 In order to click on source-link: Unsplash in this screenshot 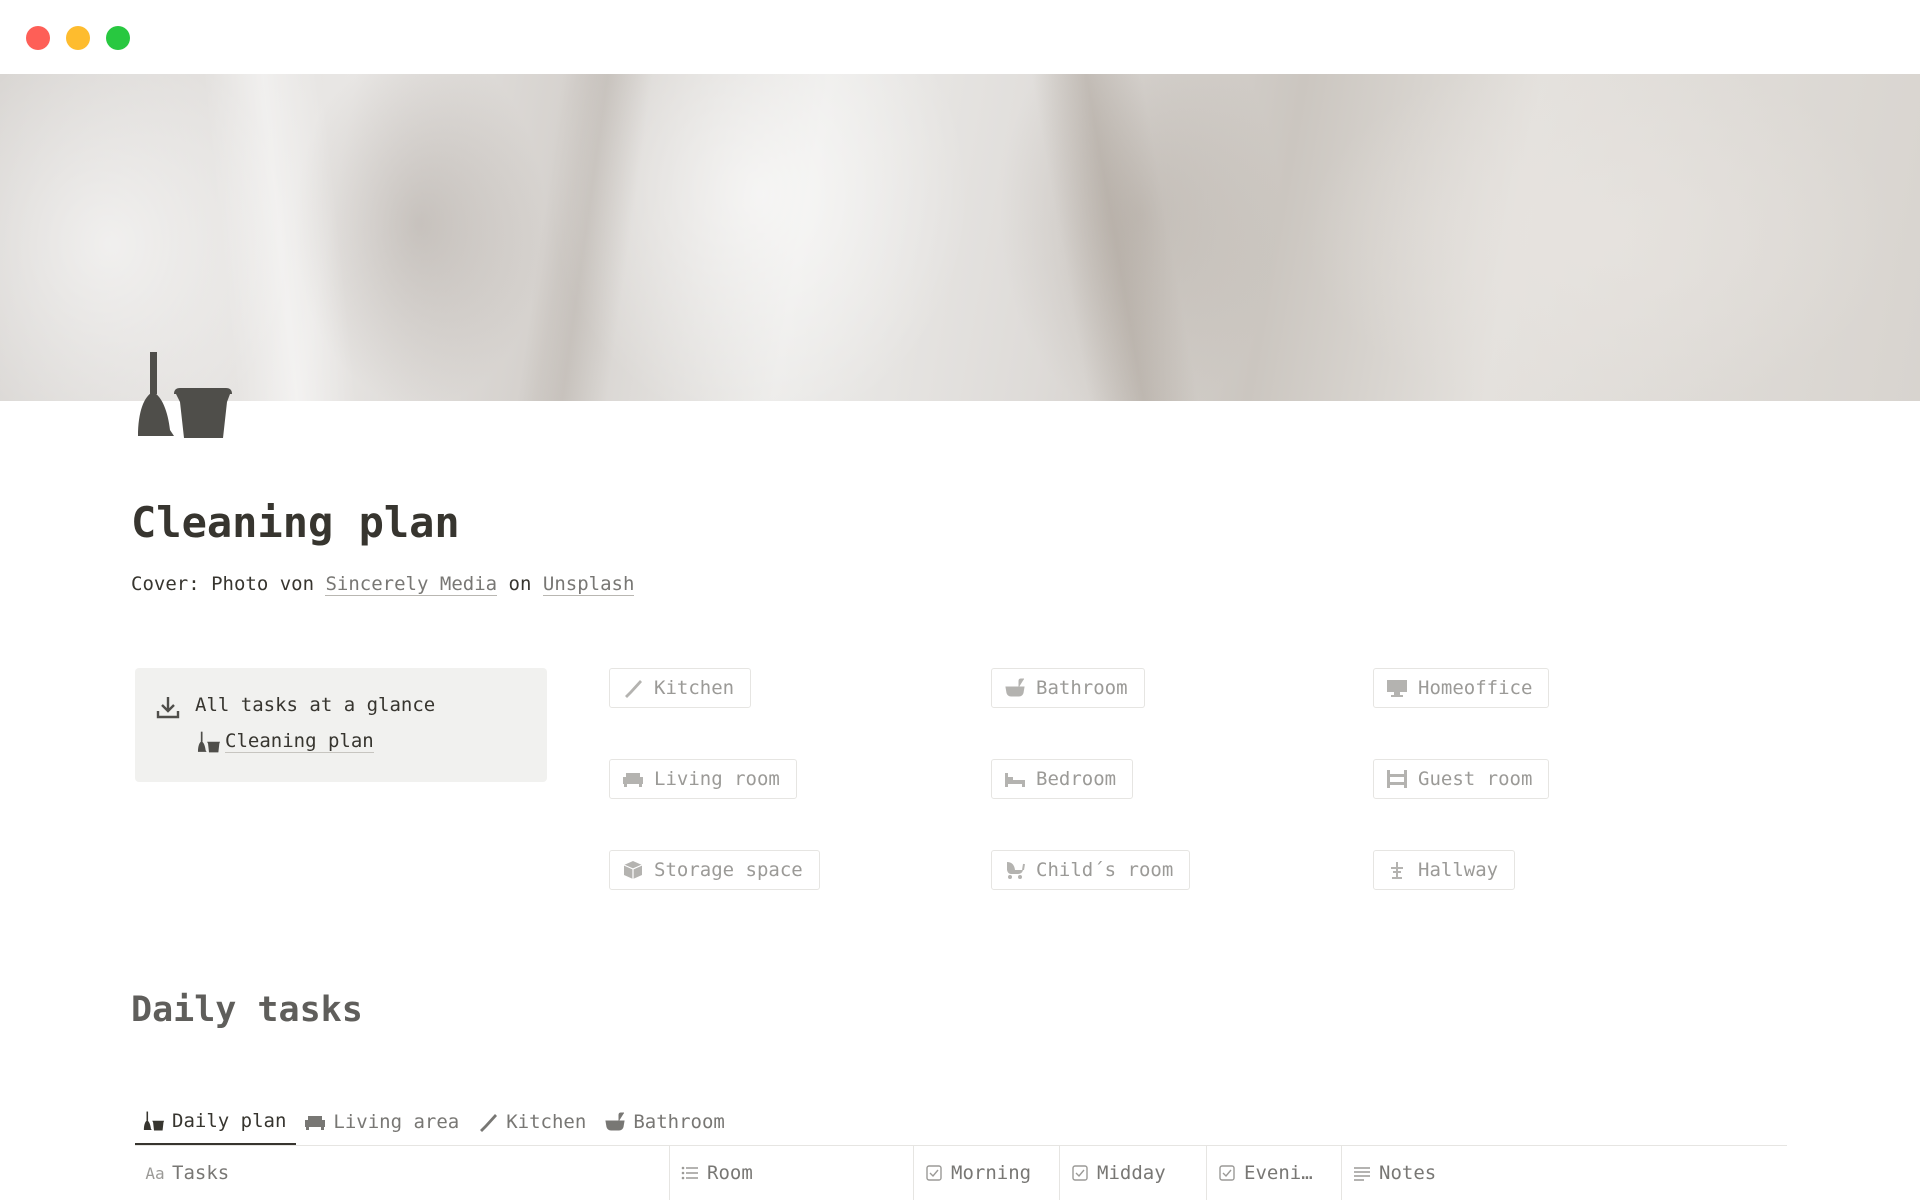, I will do `click(588, 584)`.